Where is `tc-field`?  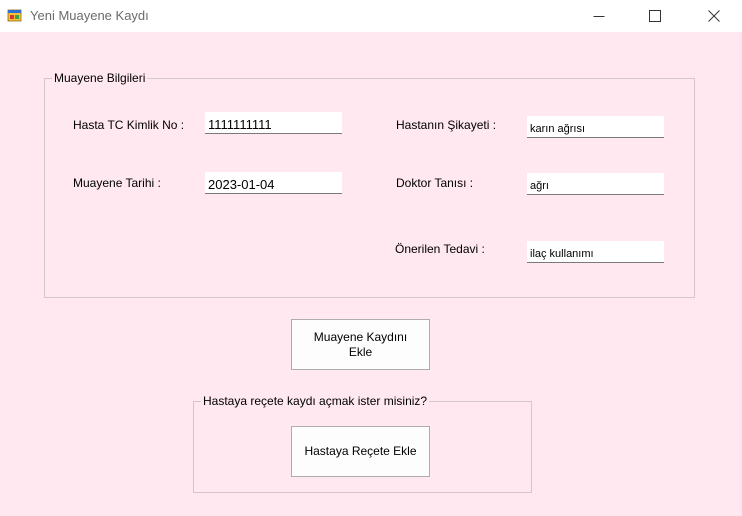
tc-field is located at coordinates (273, 123).